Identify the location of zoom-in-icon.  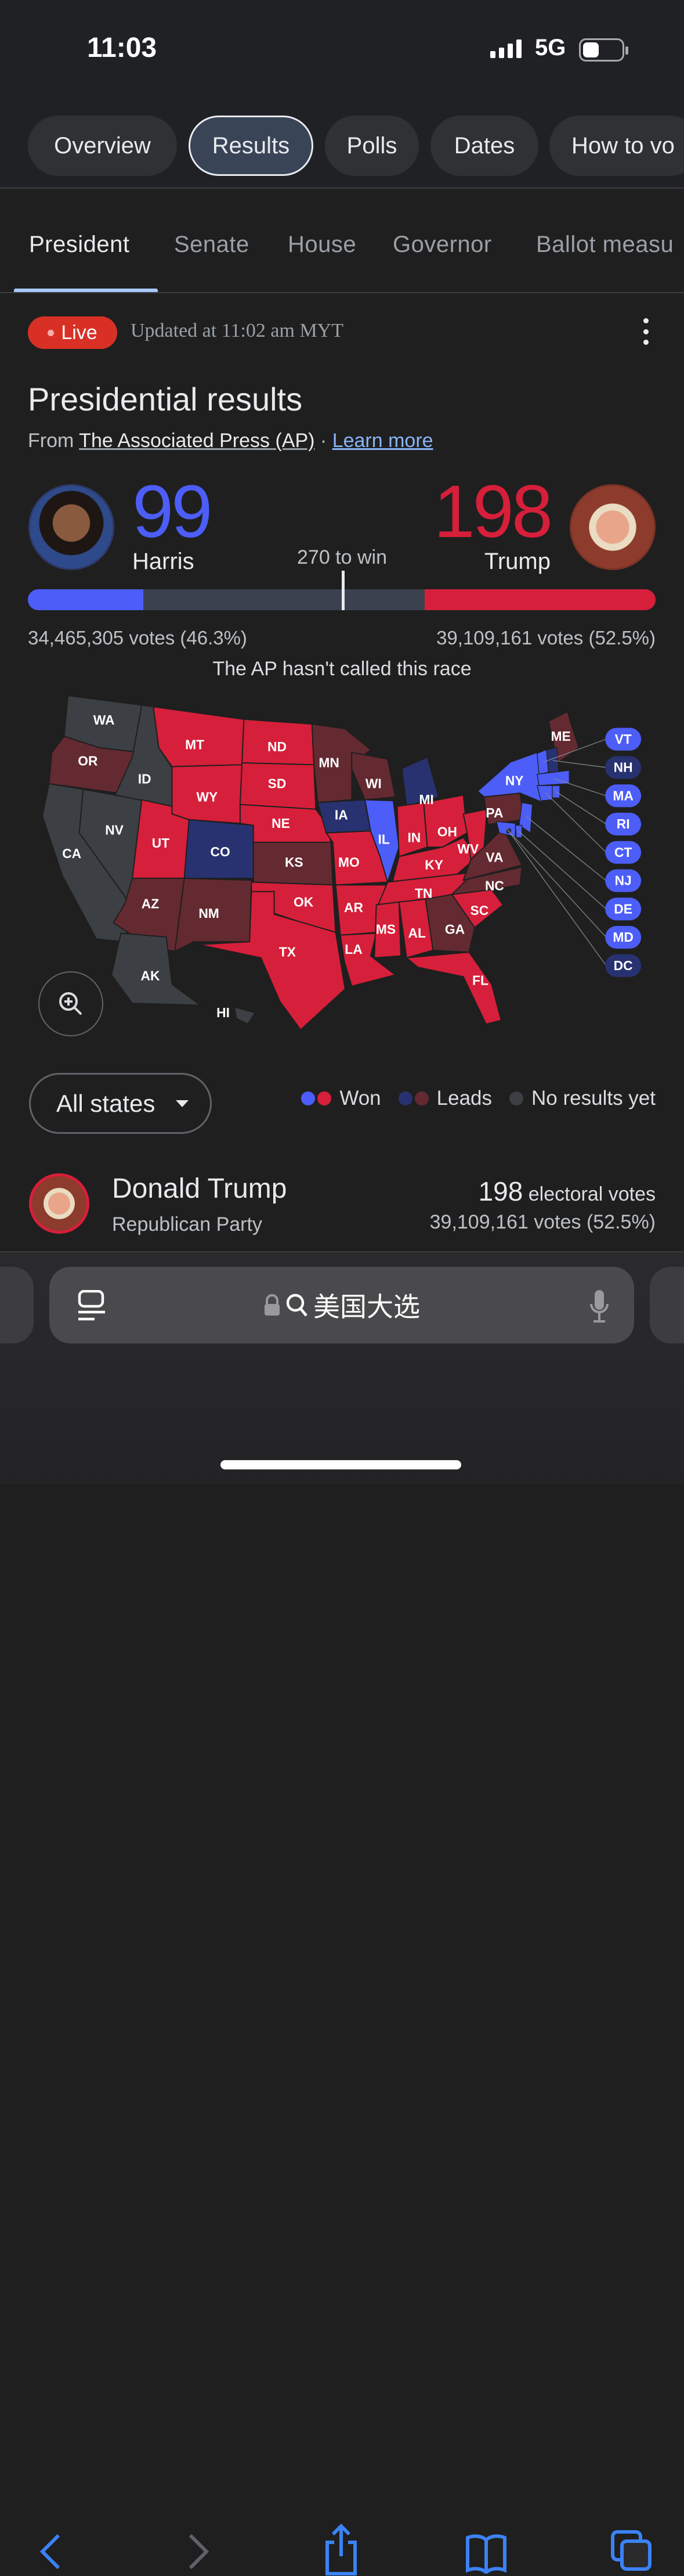
(70, 1003).